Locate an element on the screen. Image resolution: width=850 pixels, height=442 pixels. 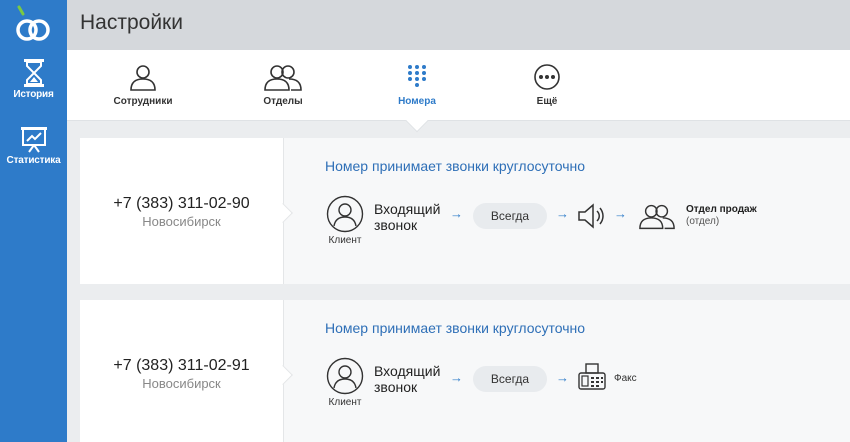
chart-icon is located at coordinates (33, 140).